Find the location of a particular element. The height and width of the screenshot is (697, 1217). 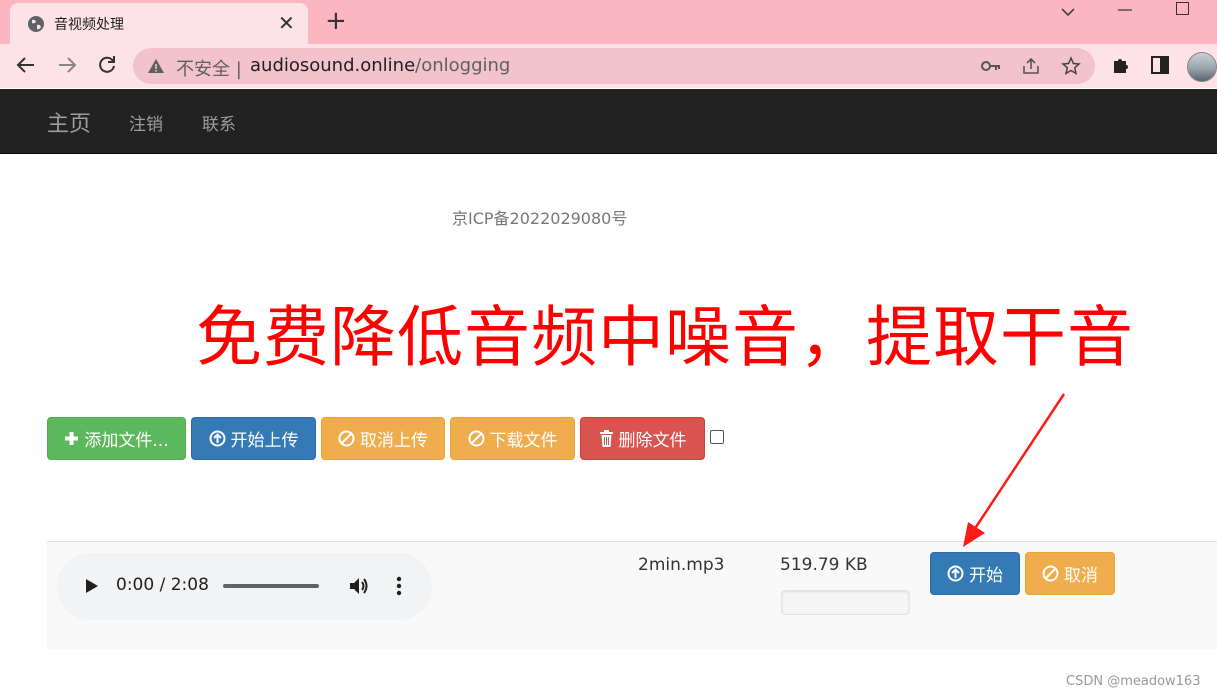

play-icon is located at coordinates (92, 586).